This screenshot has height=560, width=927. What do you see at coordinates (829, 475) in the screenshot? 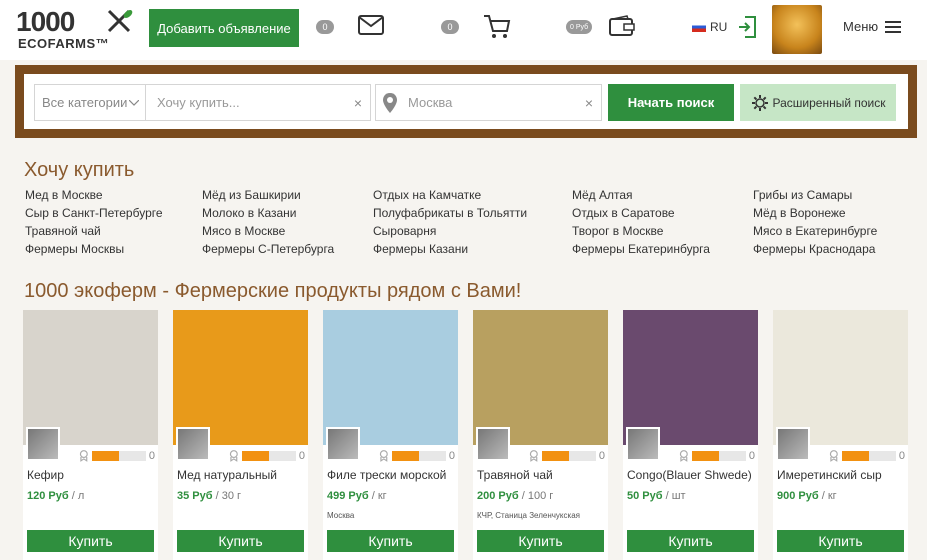
I see `product-name: Имеретинский сыр` at bounding box center [829, 475].